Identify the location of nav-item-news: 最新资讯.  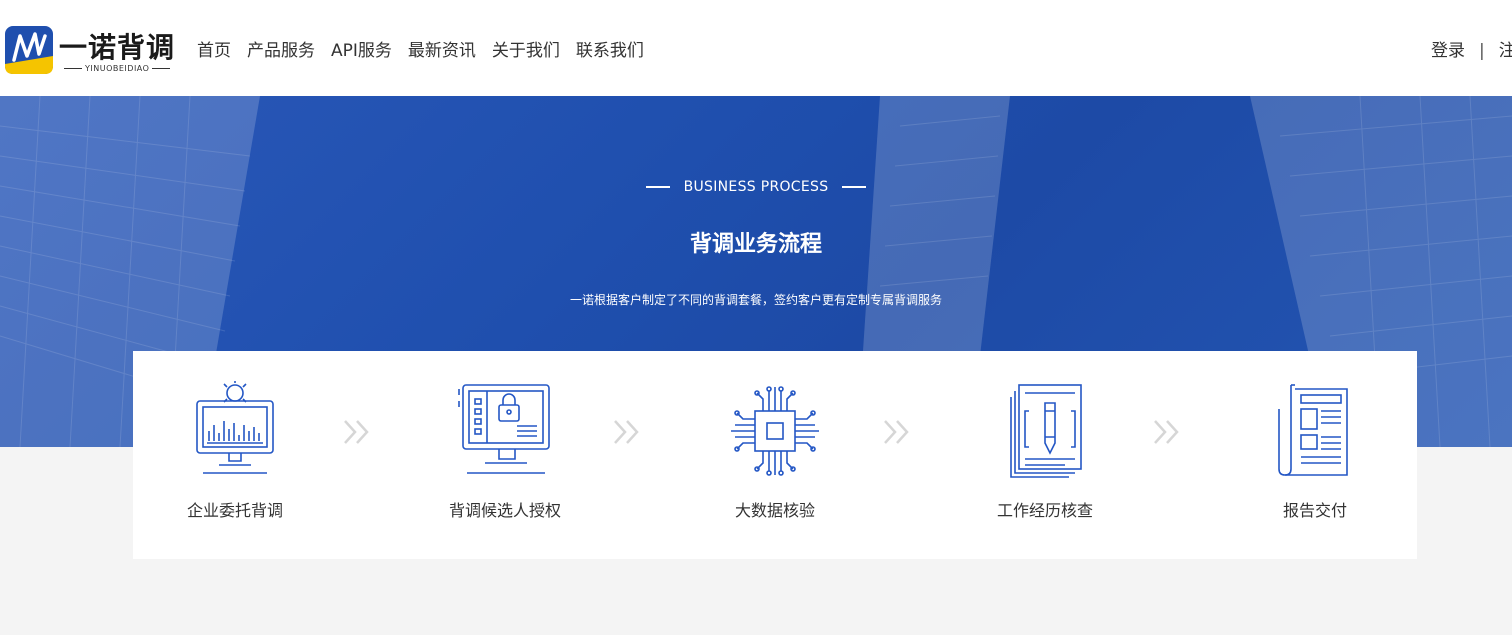
(442, 48).